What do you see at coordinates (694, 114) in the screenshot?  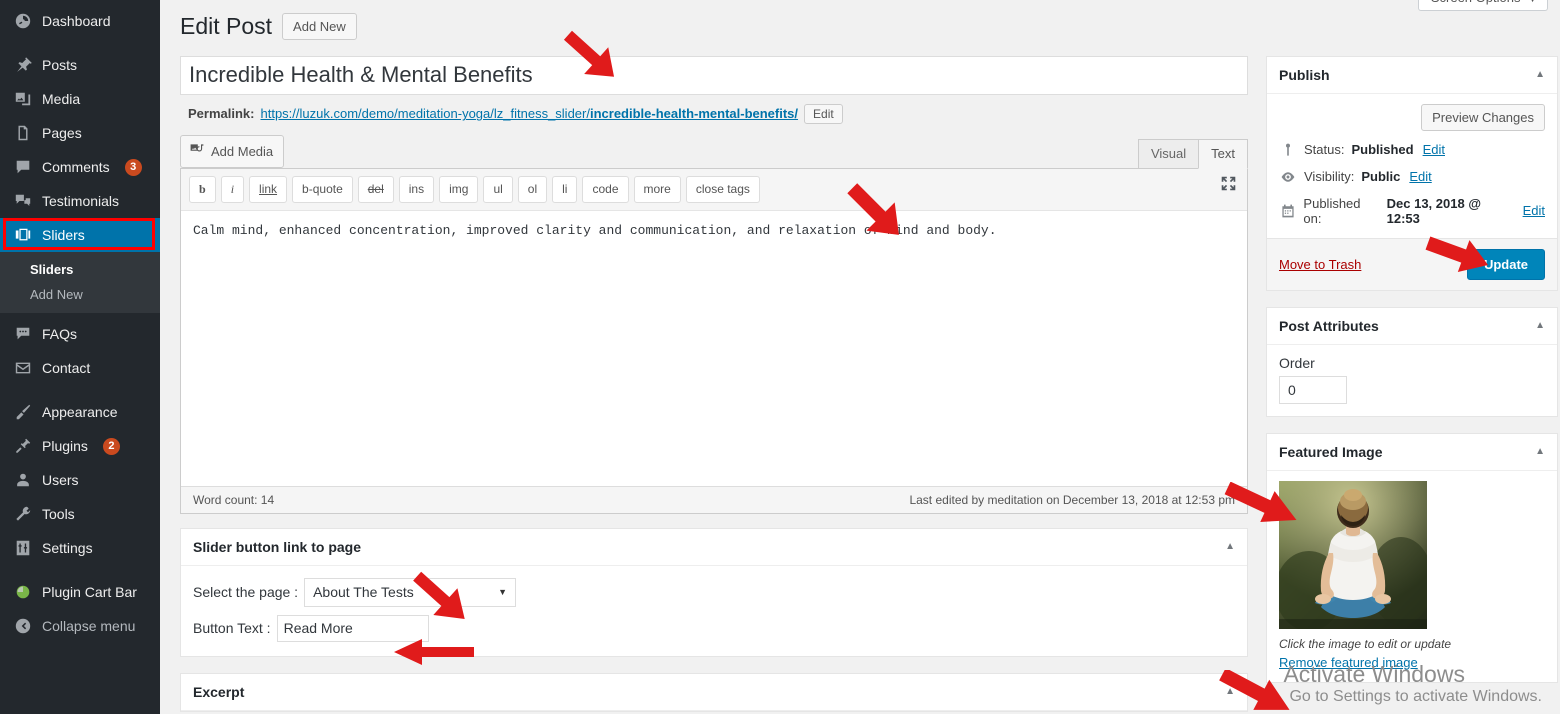 I see `permalink-slug: incredible-health-mental-benefits/` at bounding box center [694, 114].